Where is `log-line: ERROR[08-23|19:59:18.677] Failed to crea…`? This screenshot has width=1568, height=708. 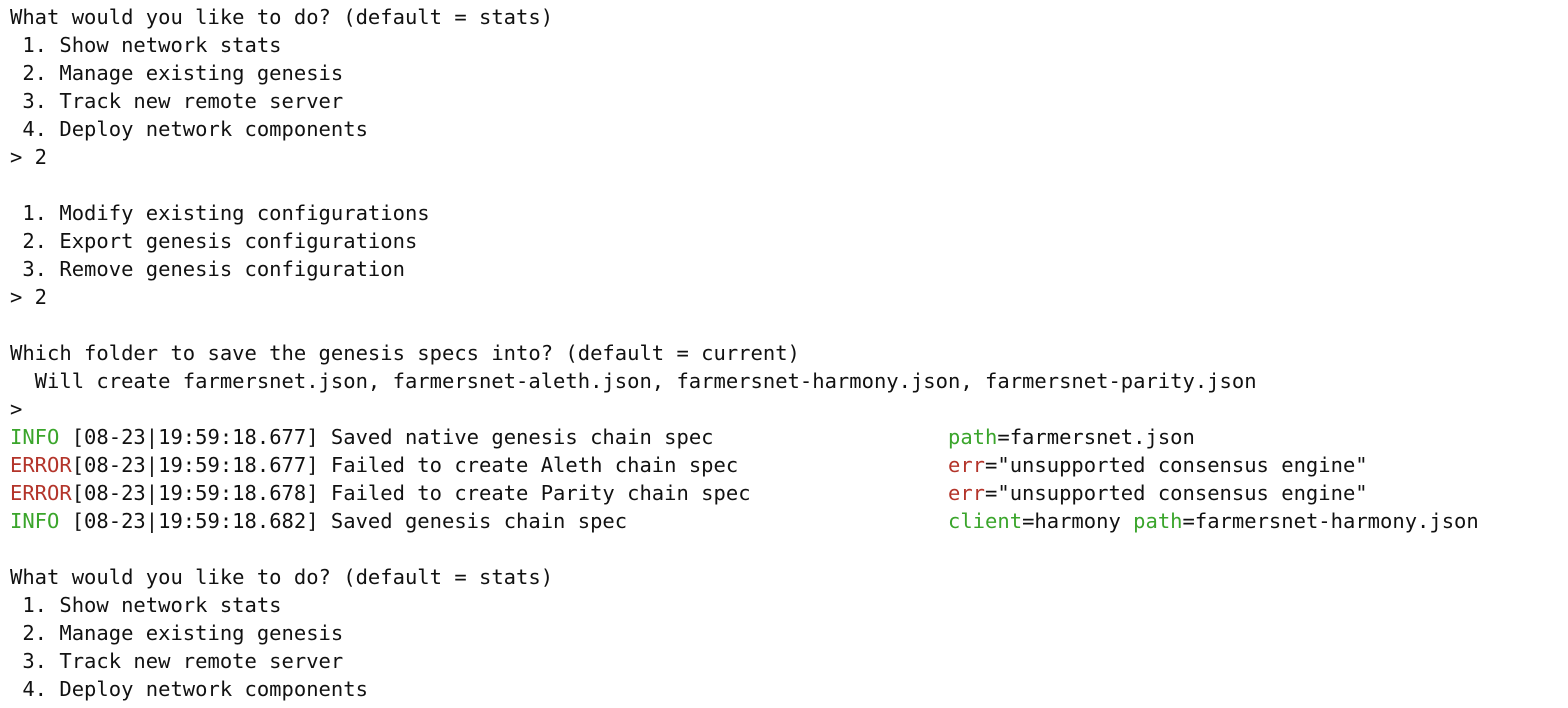 log-line: ERROR[08-23|19:59:18.677] Failed to crea… is located at coordinates (786, 465).